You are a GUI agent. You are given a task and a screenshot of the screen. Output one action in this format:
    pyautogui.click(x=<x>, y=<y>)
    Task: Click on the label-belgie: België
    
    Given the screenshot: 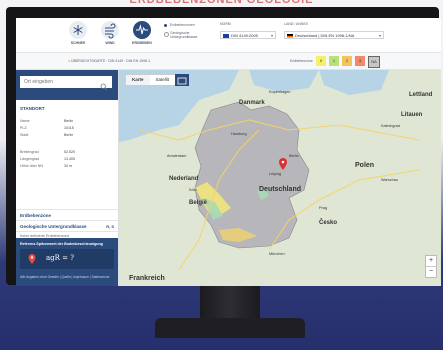 What is the action you would take?
    pyautogui.click(x=198, y=203)
    